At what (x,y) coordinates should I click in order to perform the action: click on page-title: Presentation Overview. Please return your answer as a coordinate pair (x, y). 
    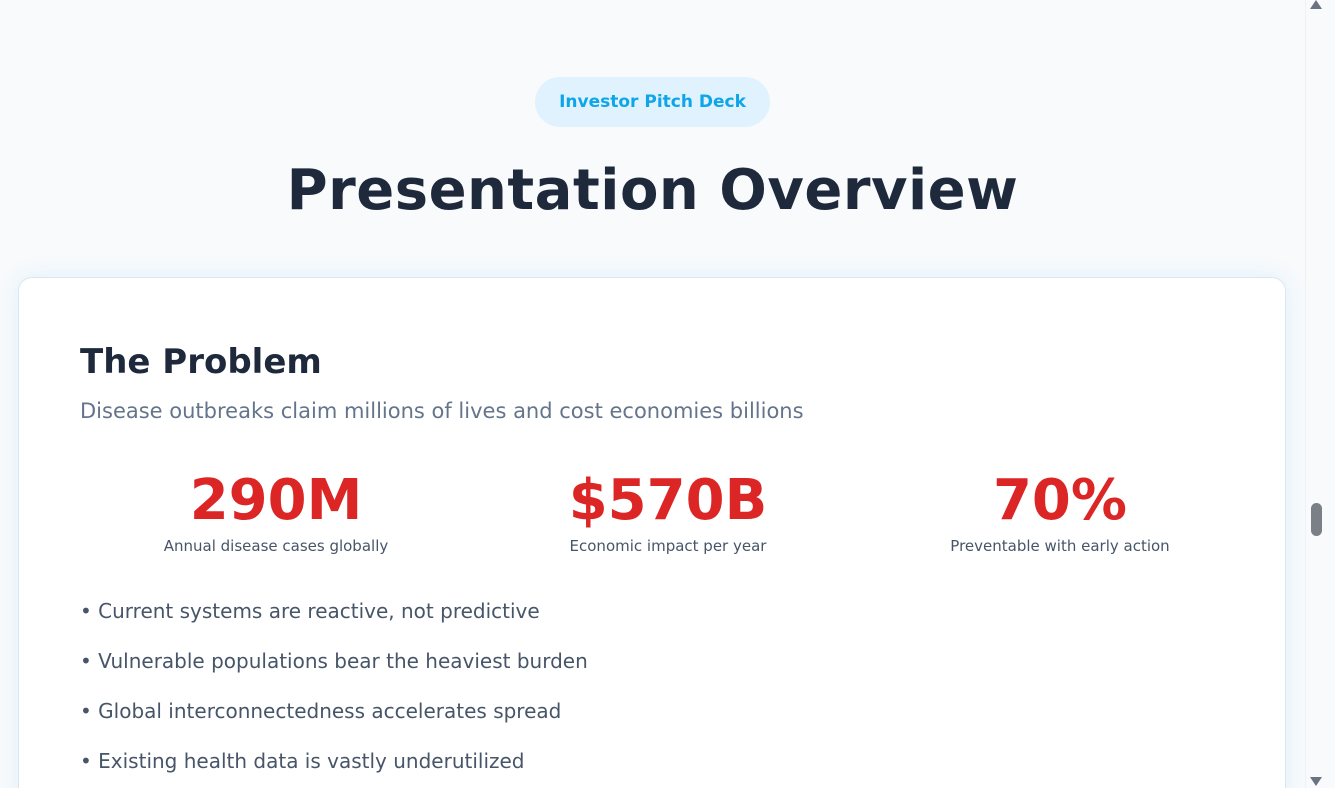
    Looking at the image, I should click on (652, 190).